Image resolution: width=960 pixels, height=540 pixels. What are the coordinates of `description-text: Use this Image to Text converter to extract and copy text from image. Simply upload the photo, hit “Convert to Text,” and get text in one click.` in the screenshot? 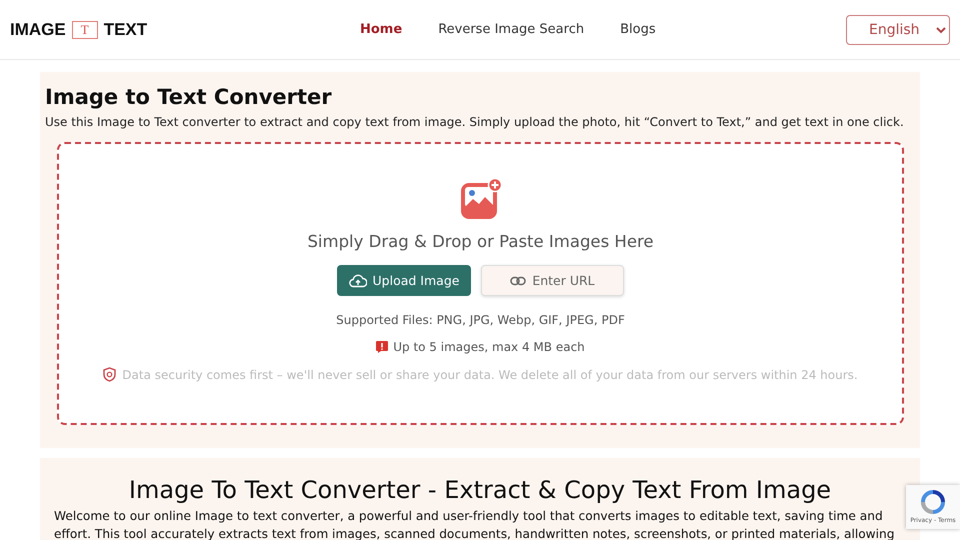 It's located at (474, 122).